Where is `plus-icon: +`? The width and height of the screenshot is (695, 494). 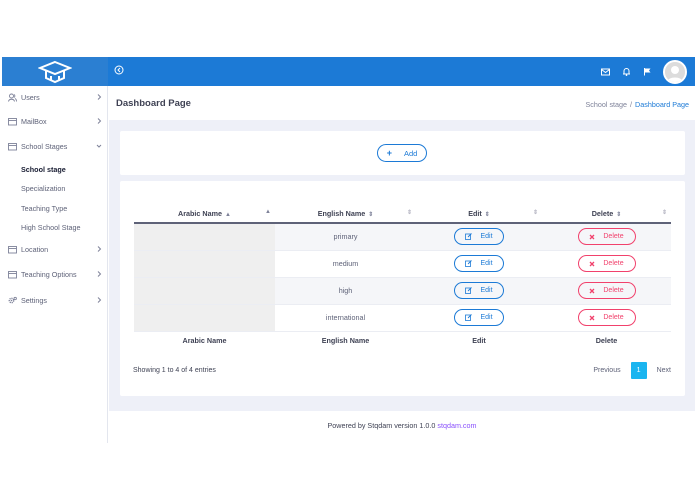 plus-icon: + is located at coordinates (389, 153).